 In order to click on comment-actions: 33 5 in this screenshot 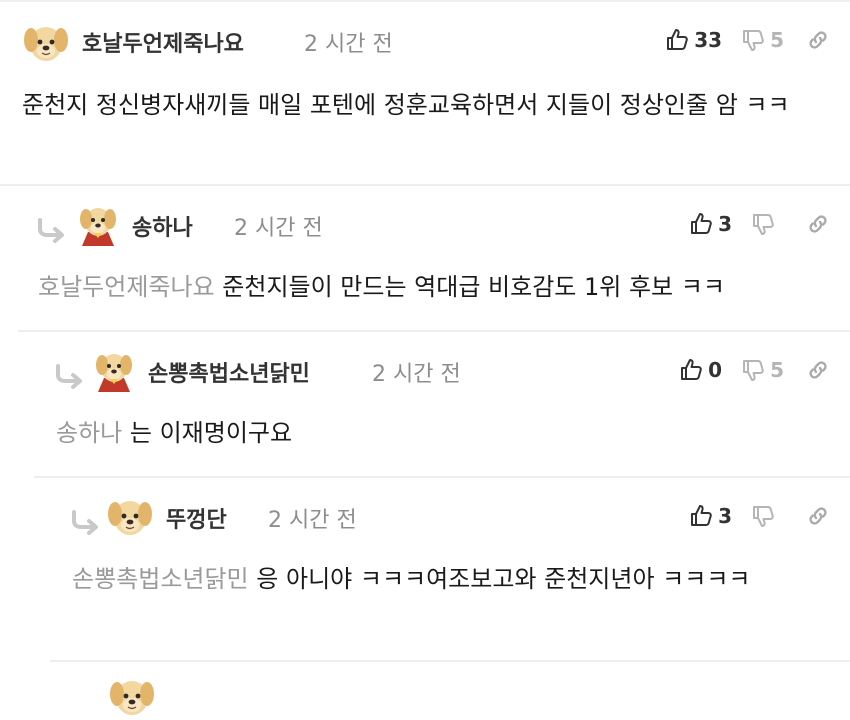, I will do `click(744, 40)`.